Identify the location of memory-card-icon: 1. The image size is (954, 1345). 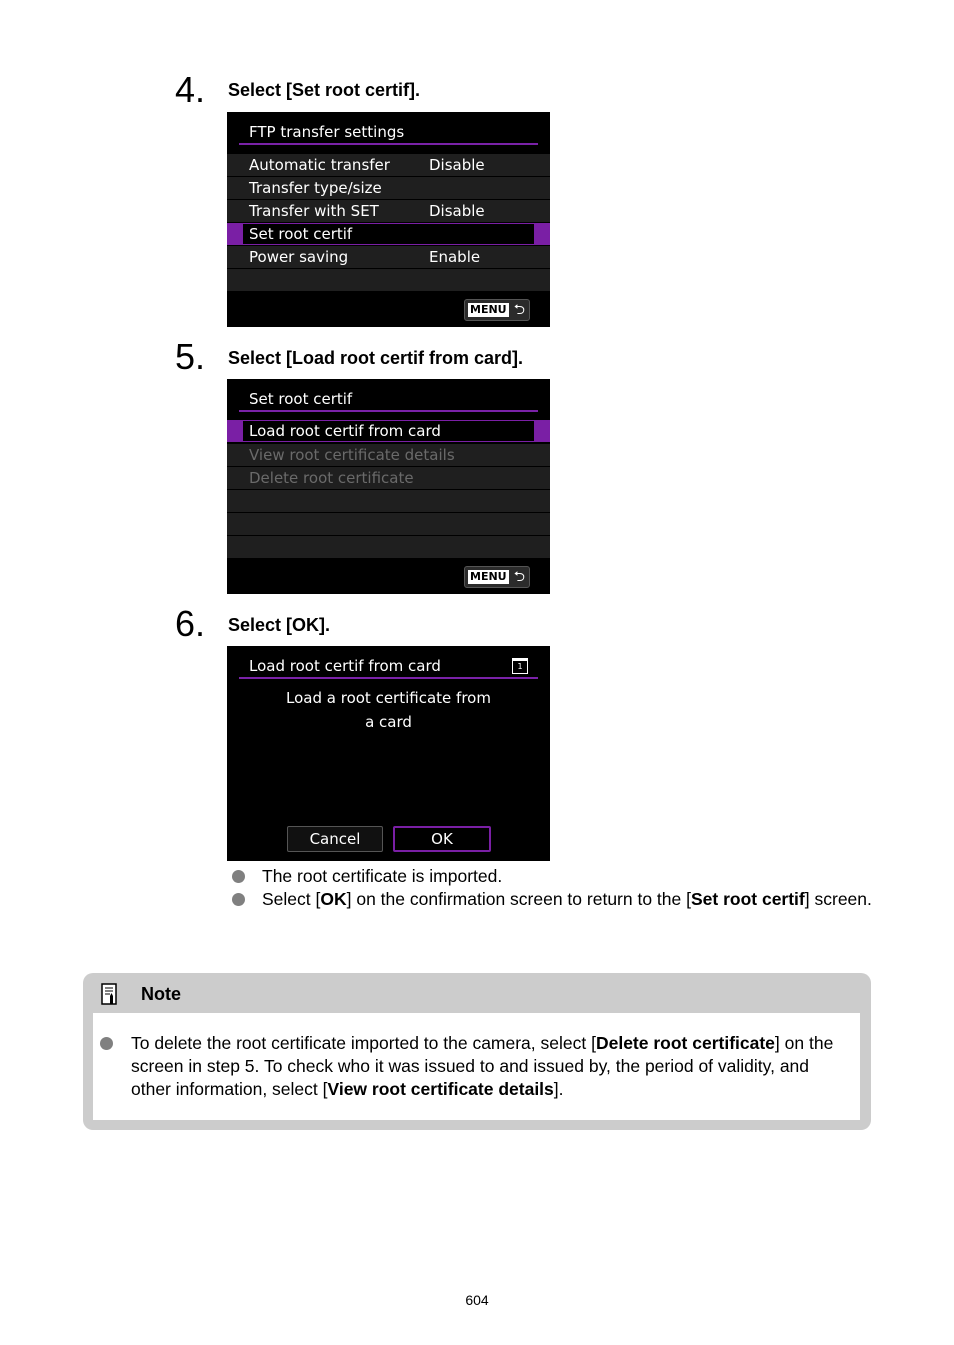
(520, 666).